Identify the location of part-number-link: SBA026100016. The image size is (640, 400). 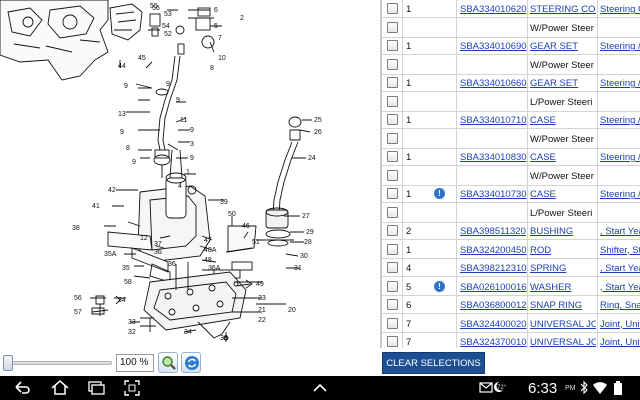
(493, 287).